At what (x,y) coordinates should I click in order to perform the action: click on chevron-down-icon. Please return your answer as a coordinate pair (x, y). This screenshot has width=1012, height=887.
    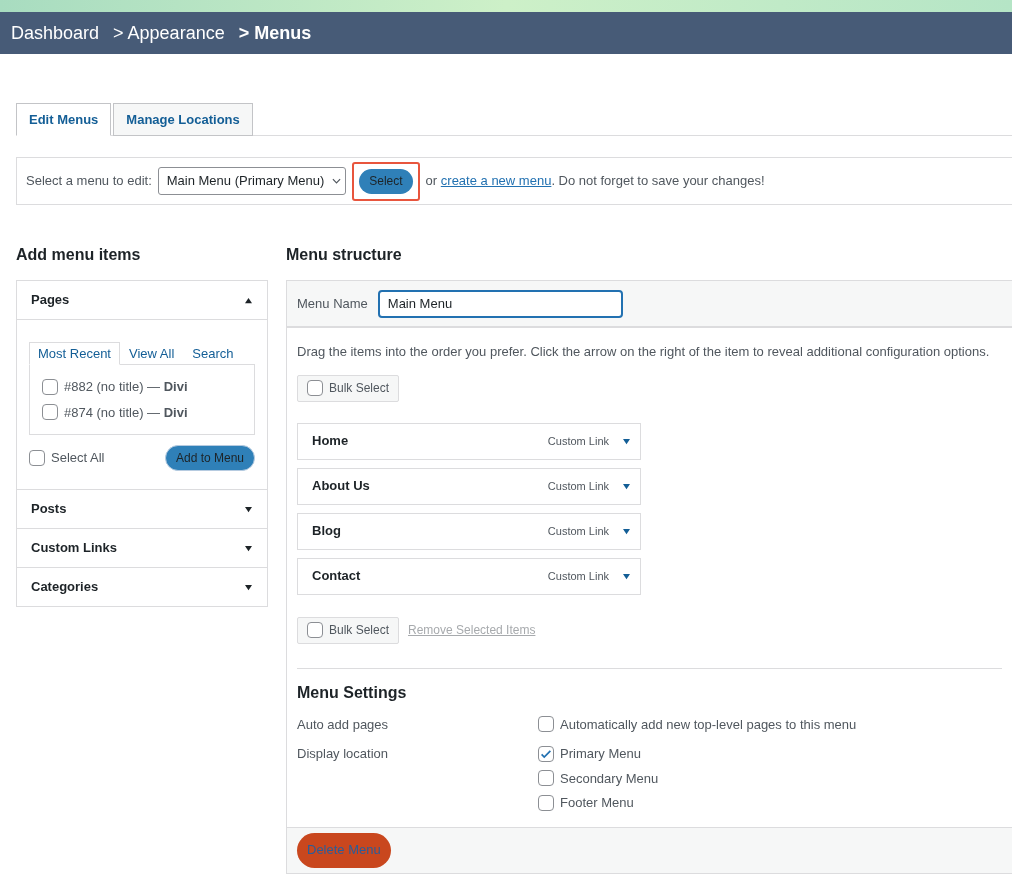
    Looking at the image, I should click on (337, 181).